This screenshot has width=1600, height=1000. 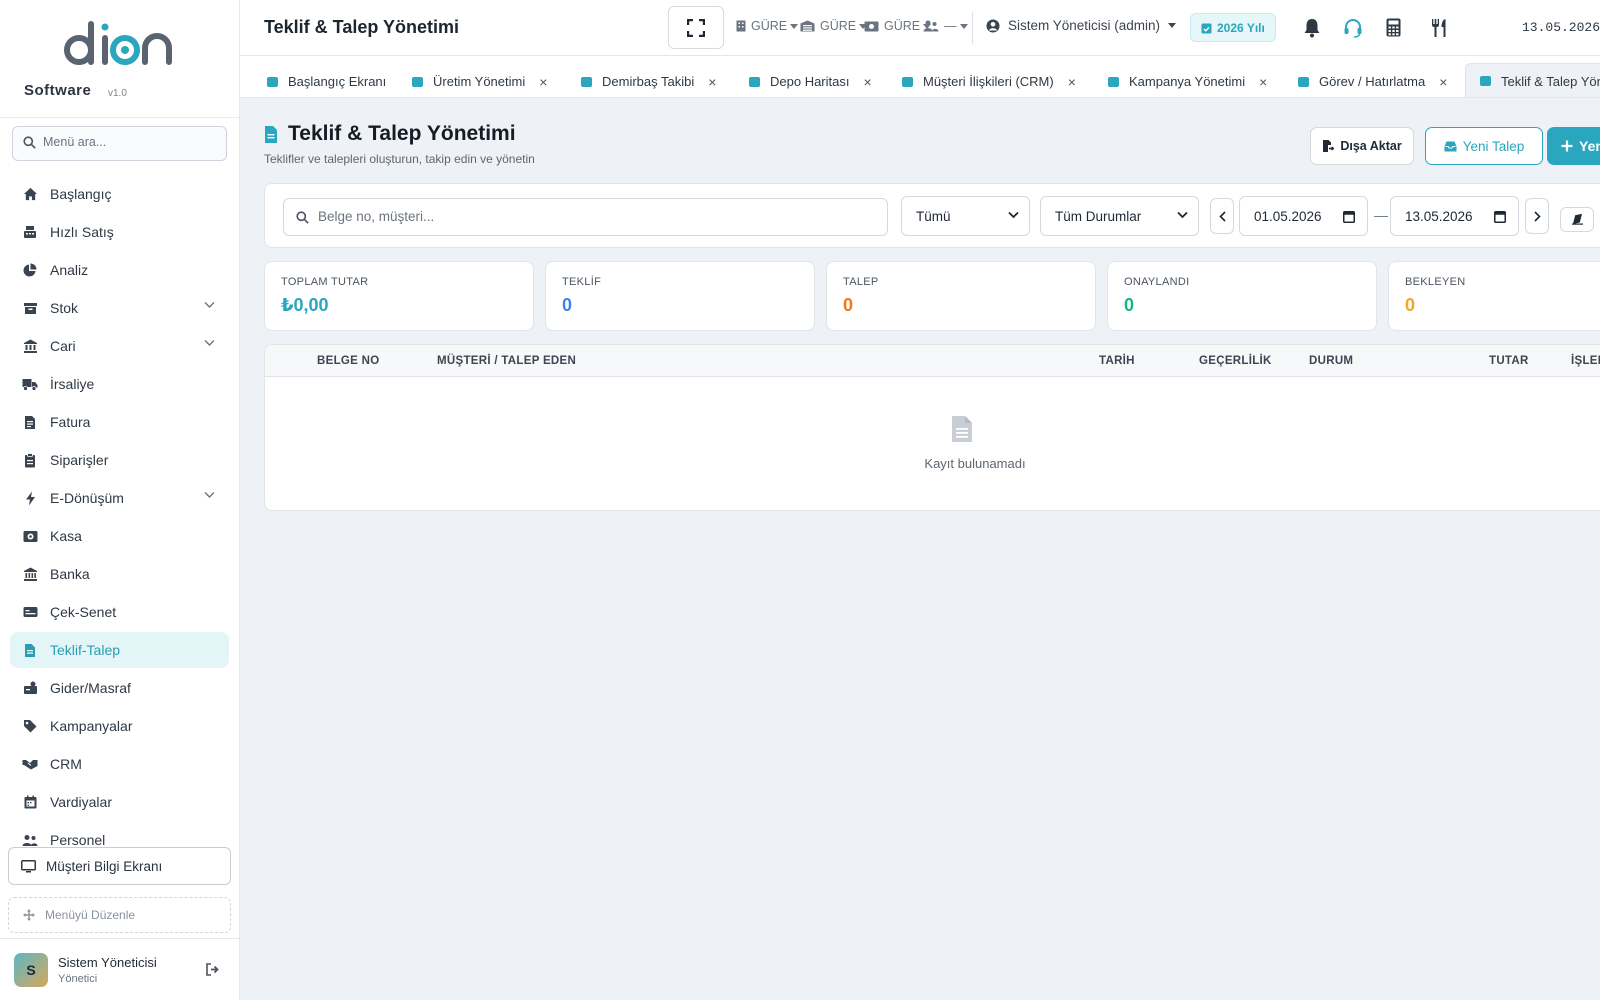 What do you see at coordinates (680, 296) in the screenshot?
I see `stat-card-teklif: TEKLİF 0` at bounding box center [680, 296].